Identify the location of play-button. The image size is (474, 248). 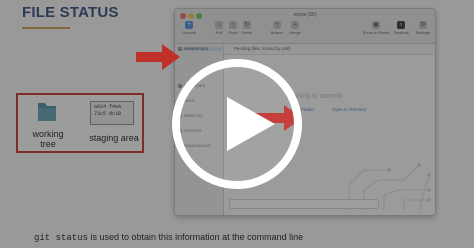
(237, 124).